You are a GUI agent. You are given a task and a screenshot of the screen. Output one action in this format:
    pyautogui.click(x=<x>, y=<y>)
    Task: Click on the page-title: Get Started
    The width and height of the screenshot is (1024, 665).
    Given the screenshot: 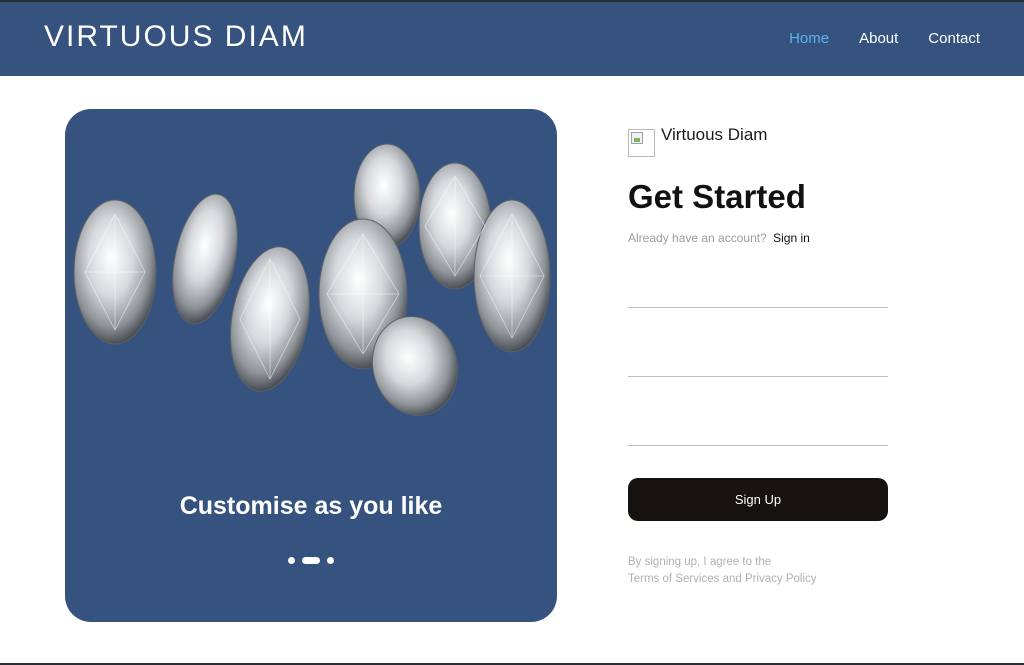 What is the action you would take?
    pyautogui.click(x=717, y=196)
    